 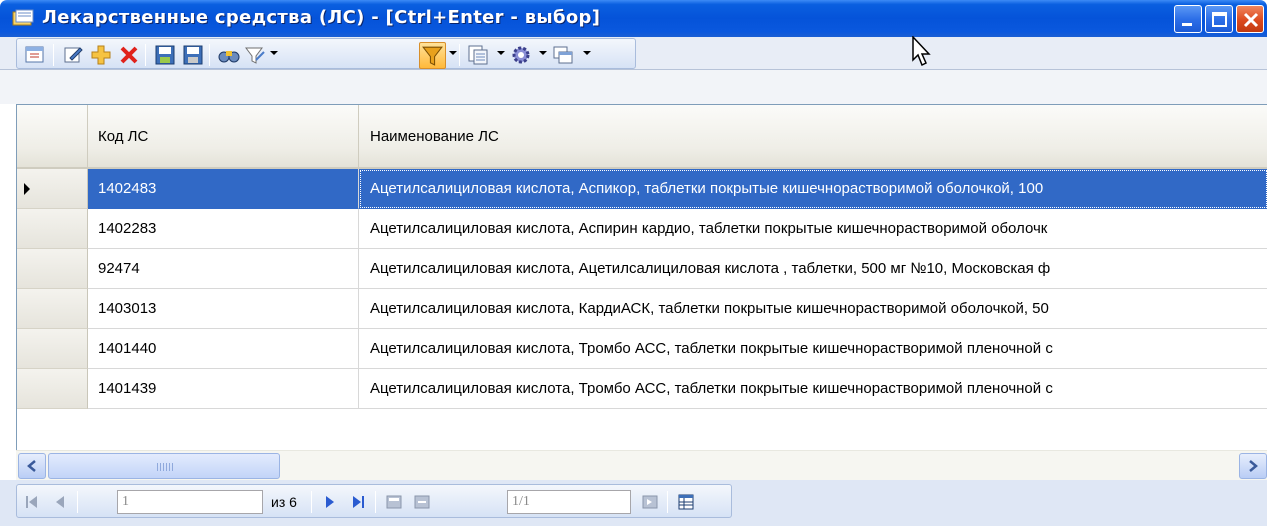 I want to click on toolbar, so click(x=633, y=53).